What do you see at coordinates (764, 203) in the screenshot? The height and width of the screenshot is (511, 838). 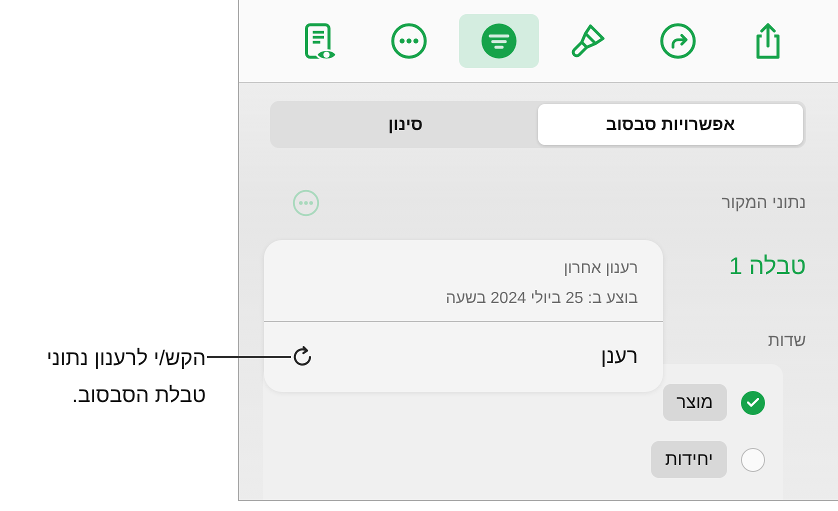 I see `section-label: נתוני המקור` at bounding box center [764, 203].